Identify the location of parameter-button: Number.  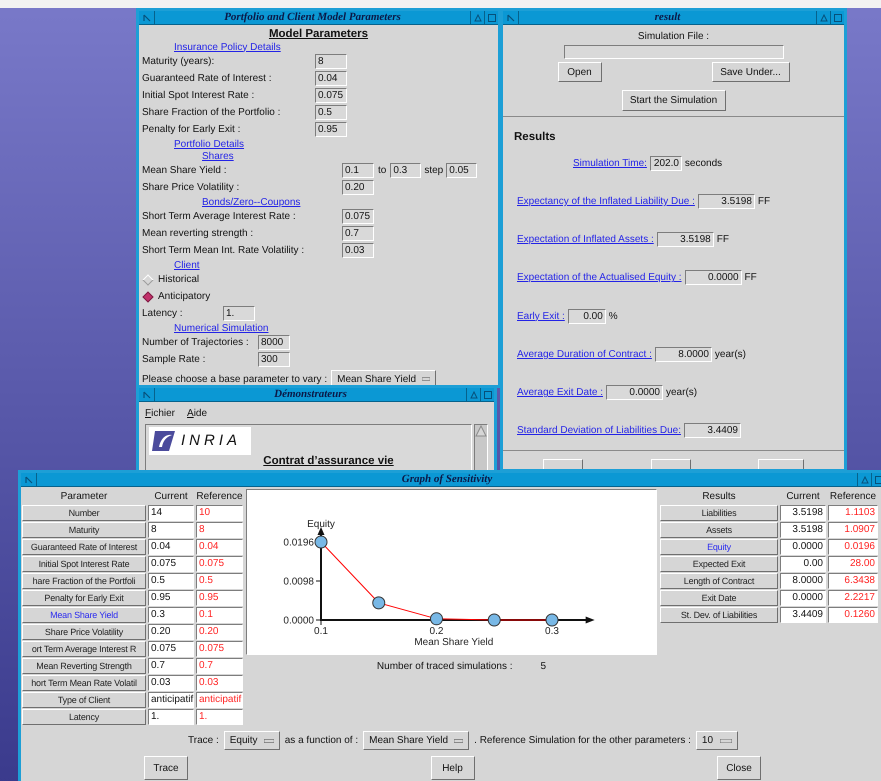
(84, 512).